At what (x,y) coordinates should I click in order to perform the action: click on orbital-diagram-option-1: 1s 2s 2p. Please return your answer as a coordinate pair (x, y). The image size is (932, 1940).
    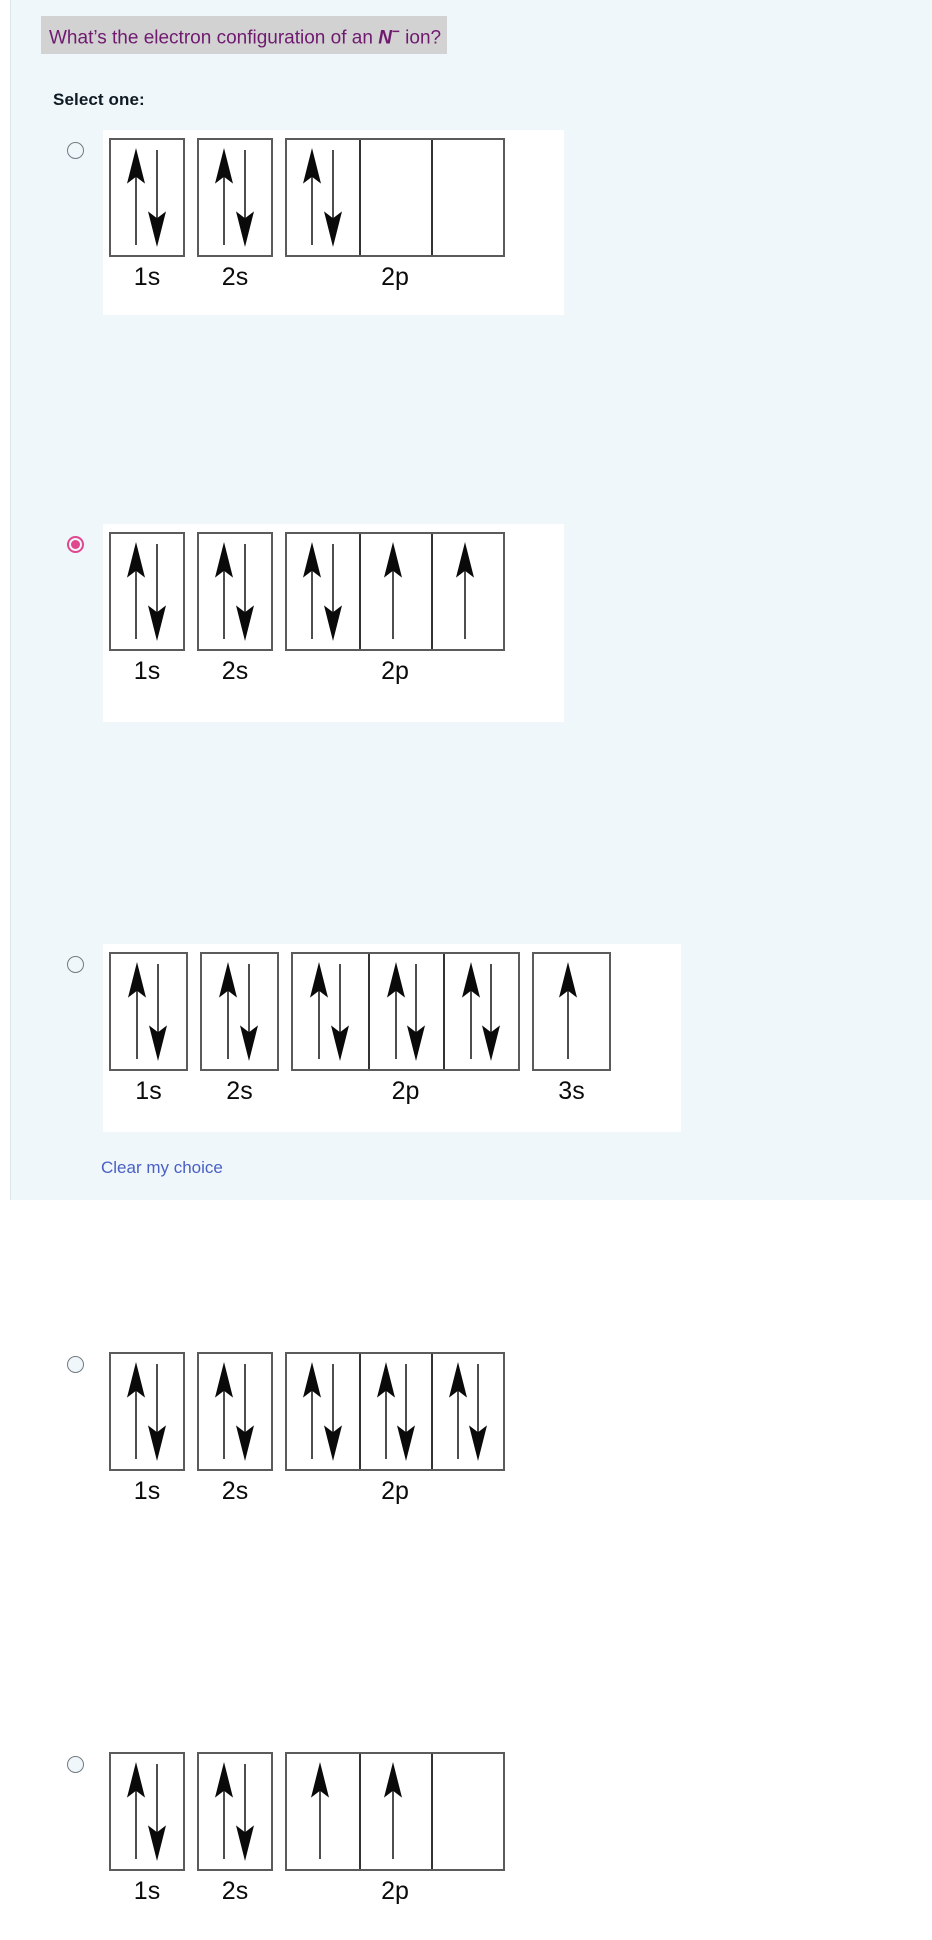
    Looking at the image, I should click on (333, 222).